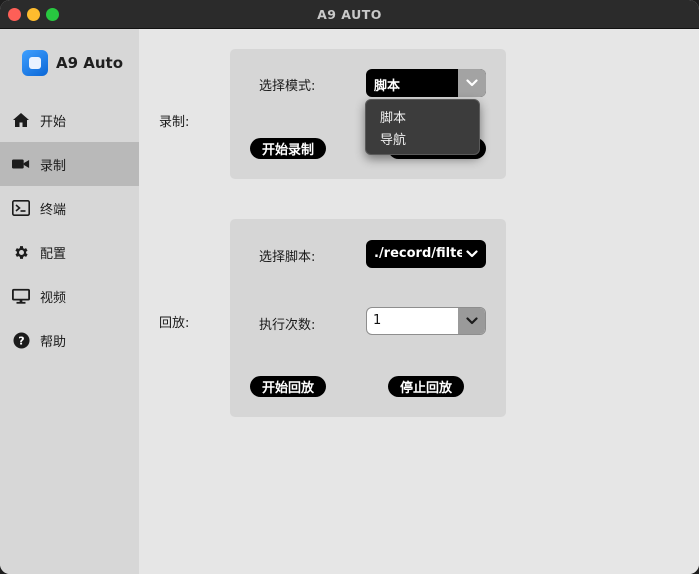 Image resolution: width=699 pixels, height=574 pixels. I want to click on app-logo-icon, so click(35, 63).